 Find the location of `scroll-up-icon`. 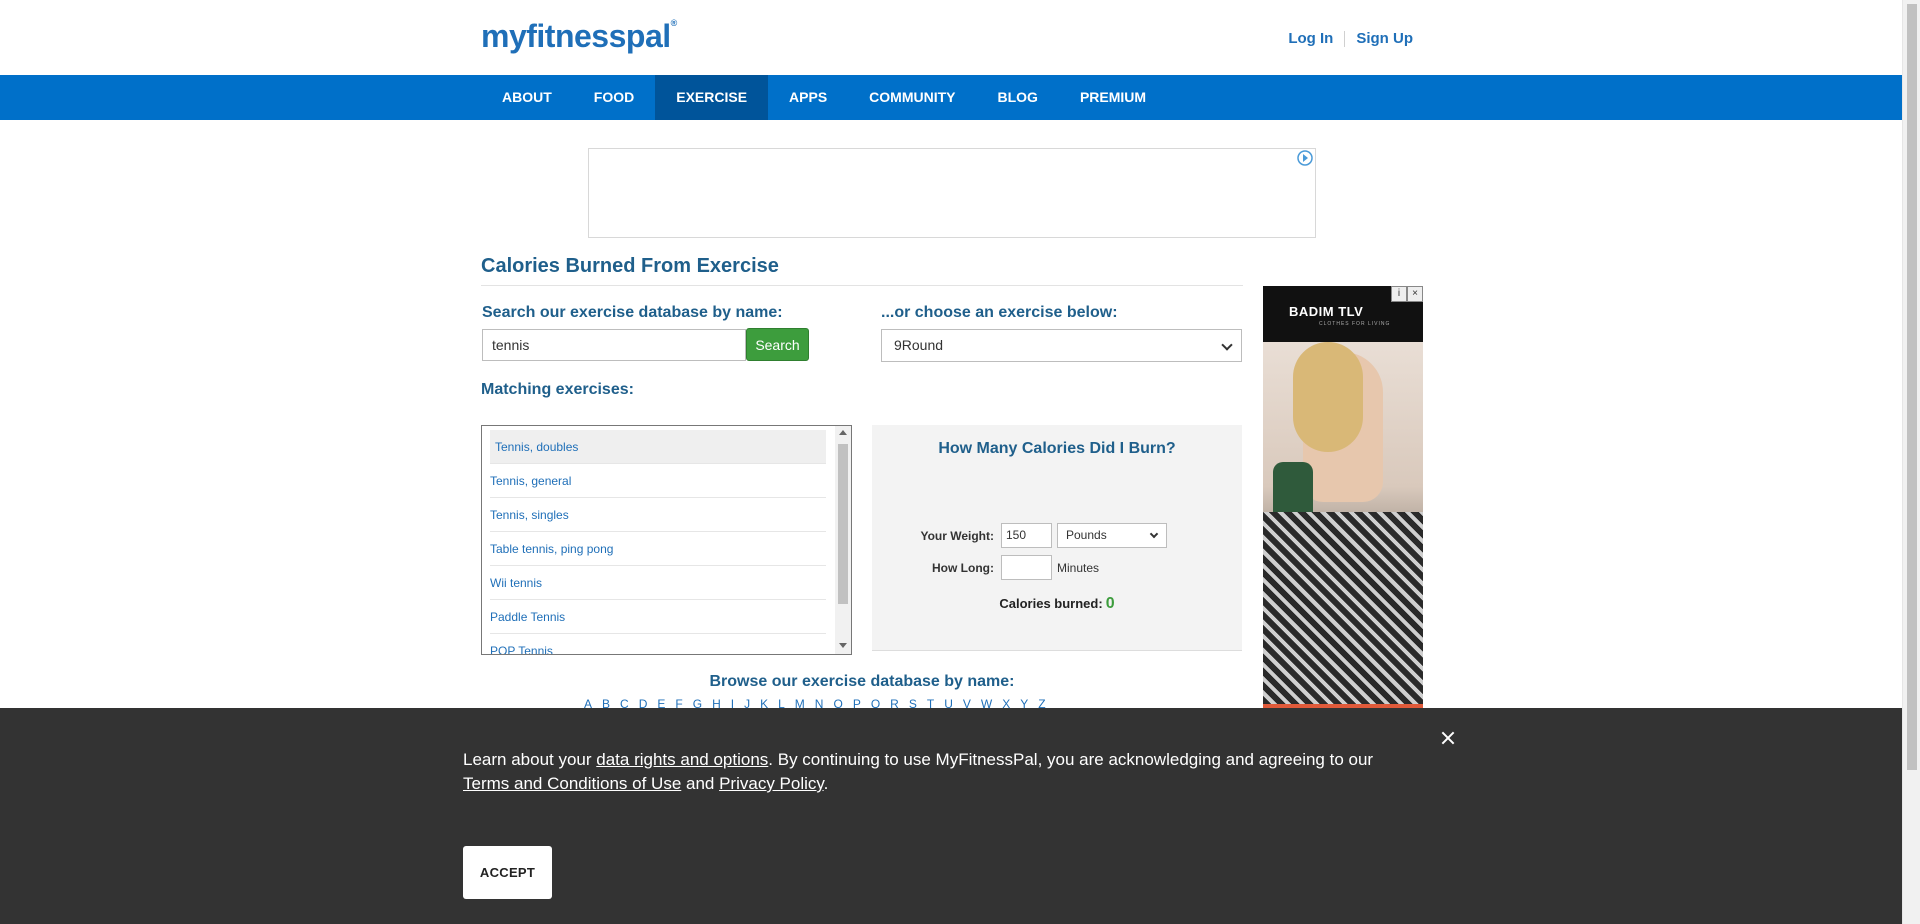

scroll-up-icon is located at coordinates (843, 432).